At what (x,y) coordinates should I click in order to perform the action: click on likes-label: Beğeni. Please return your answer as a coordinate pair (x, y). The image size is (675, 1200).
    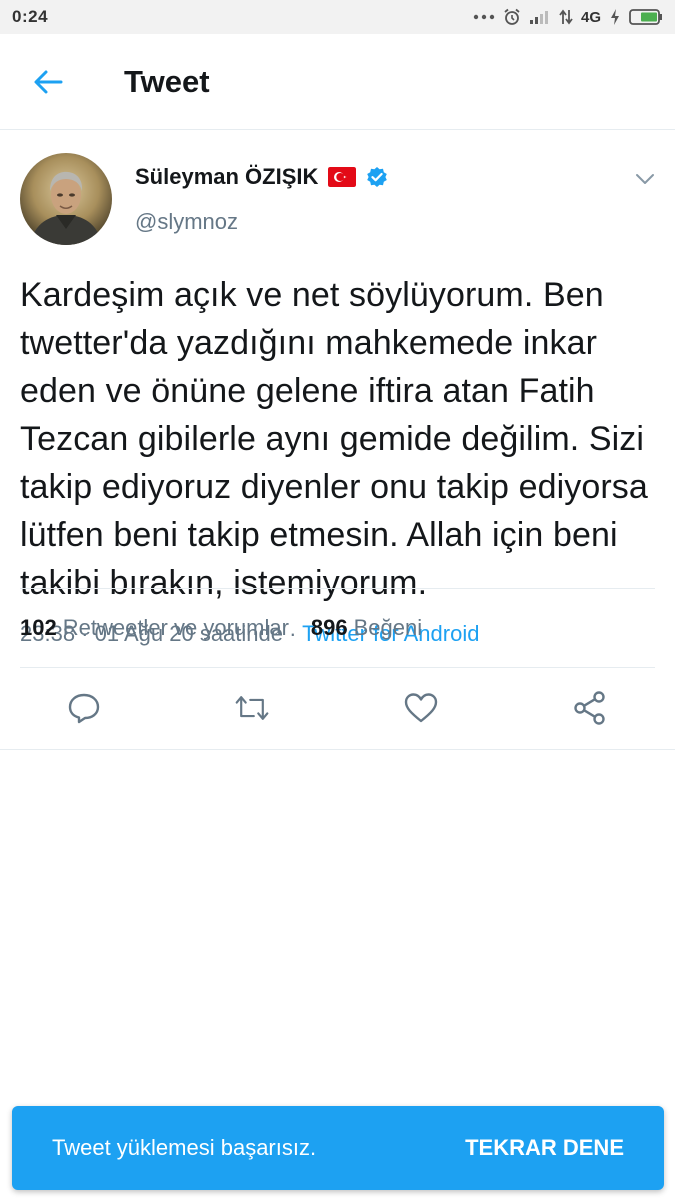
    Looking at the image, I should click on (388, 628).